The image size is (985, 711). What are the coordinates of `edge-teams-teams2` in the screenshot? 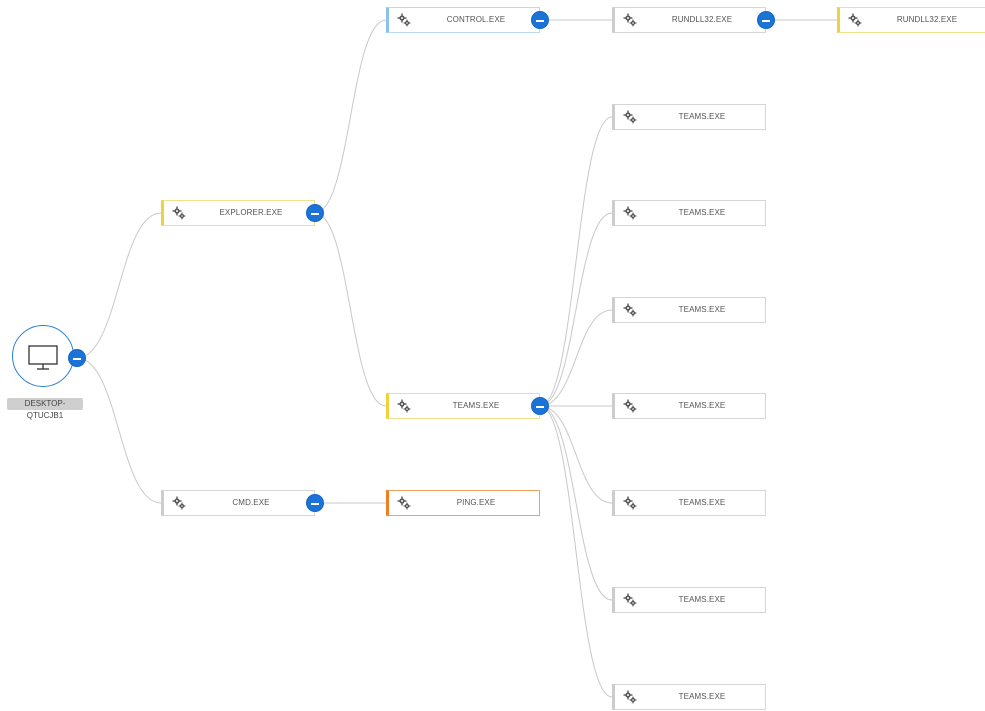 It's located at (576, 309).